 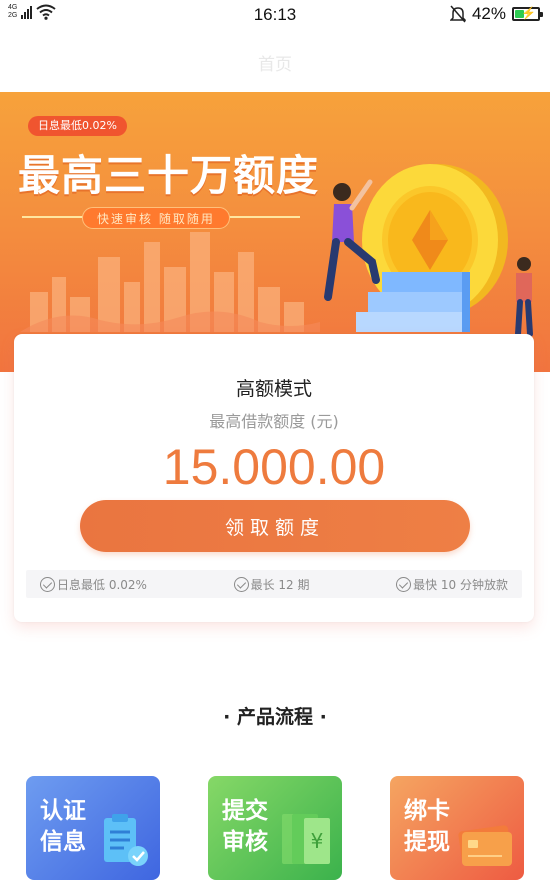 I want to click on feature-item: 最快 10 分钟放款, so click(x=452, y=584).